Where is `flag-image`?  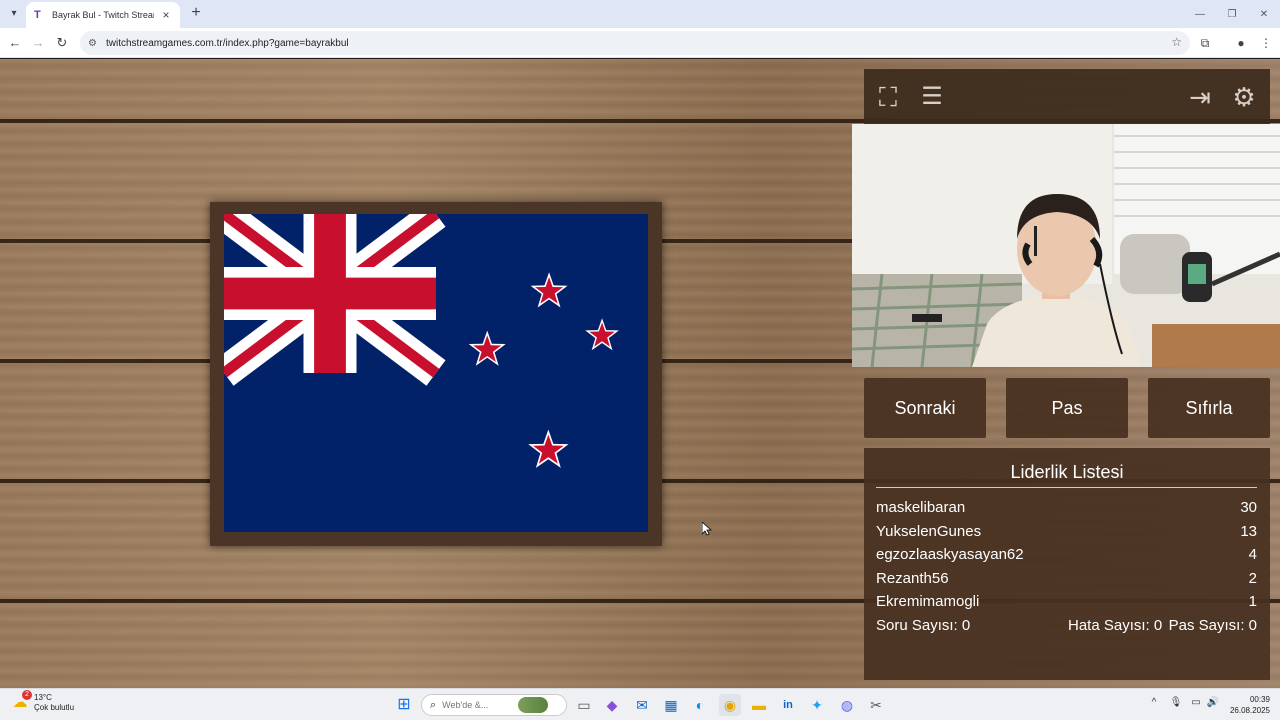
flag-image is located at coordinates (436, 373).